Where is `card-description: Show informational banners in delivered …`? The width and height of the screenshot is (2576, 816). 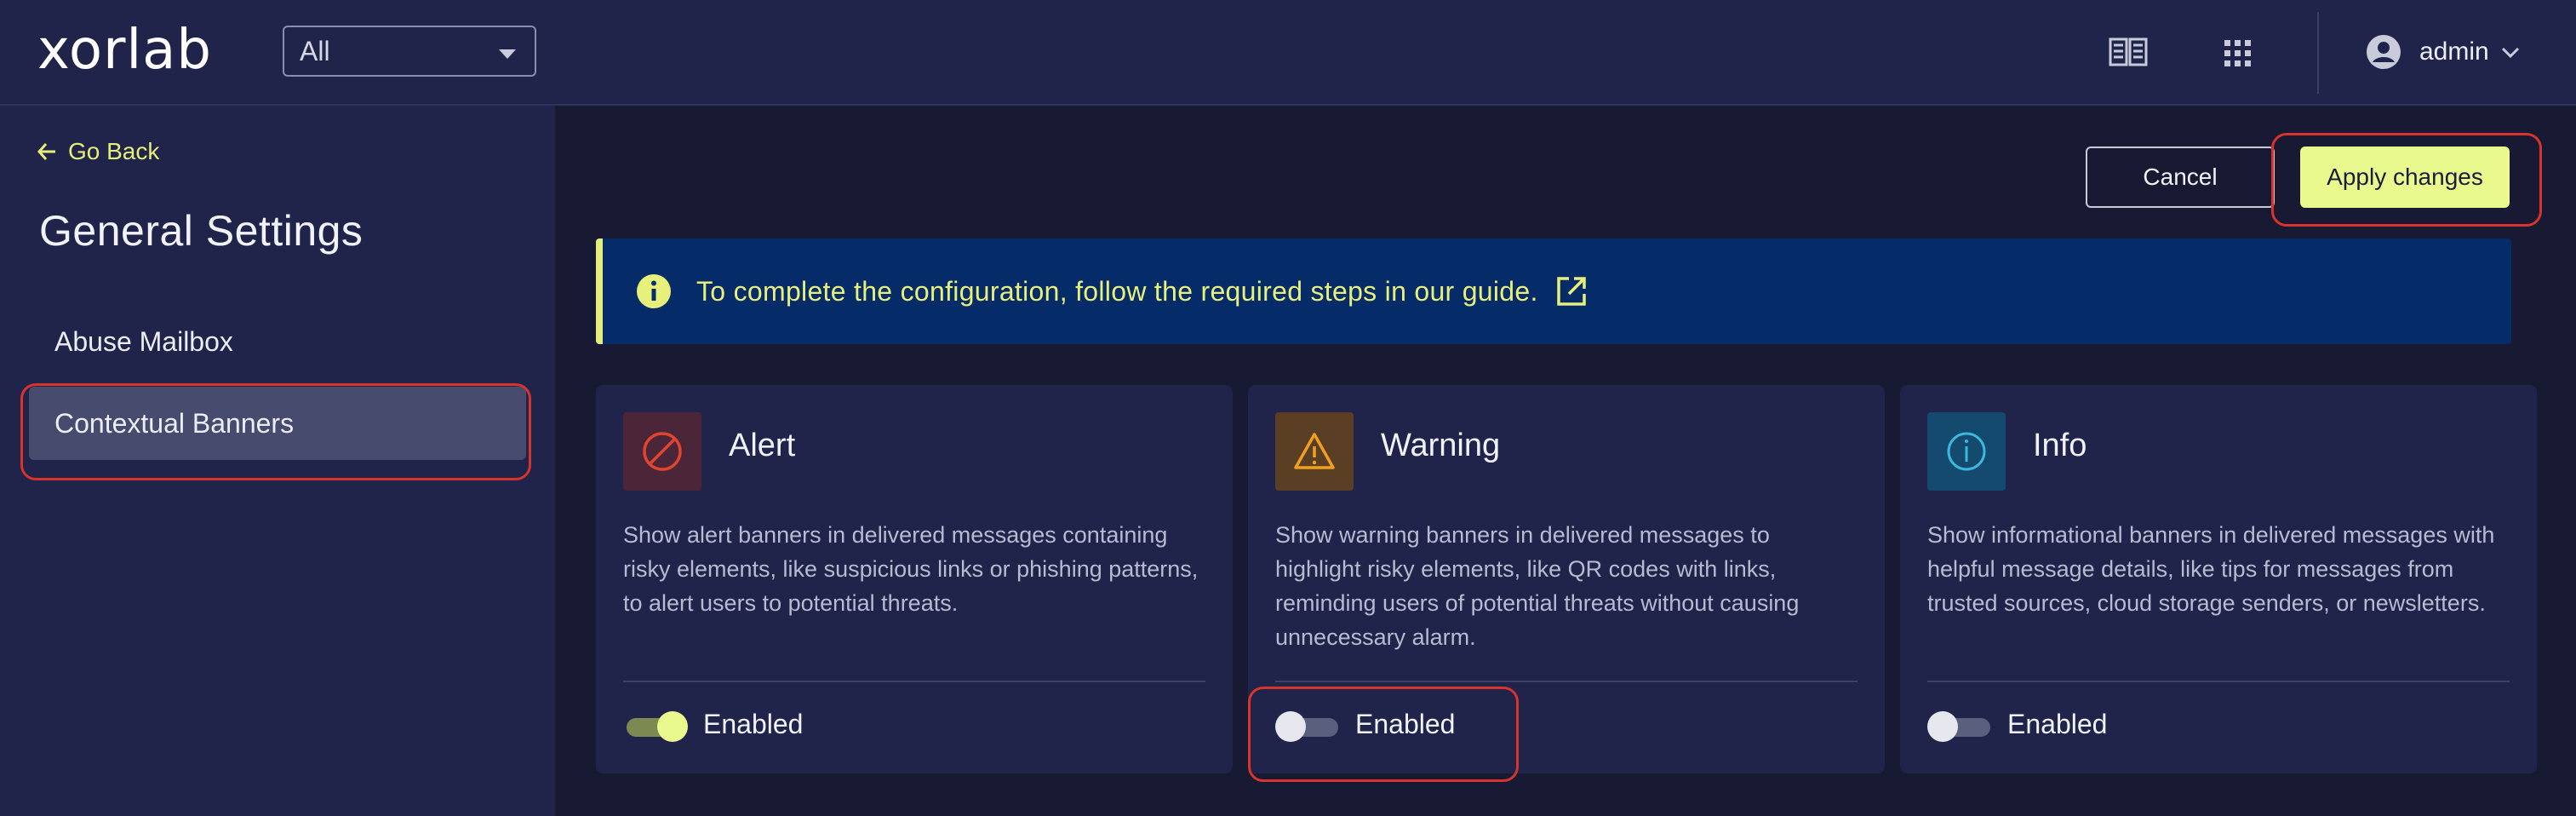
card-description: Show informational banners in delivered … is located at coordinates (2211, 569).